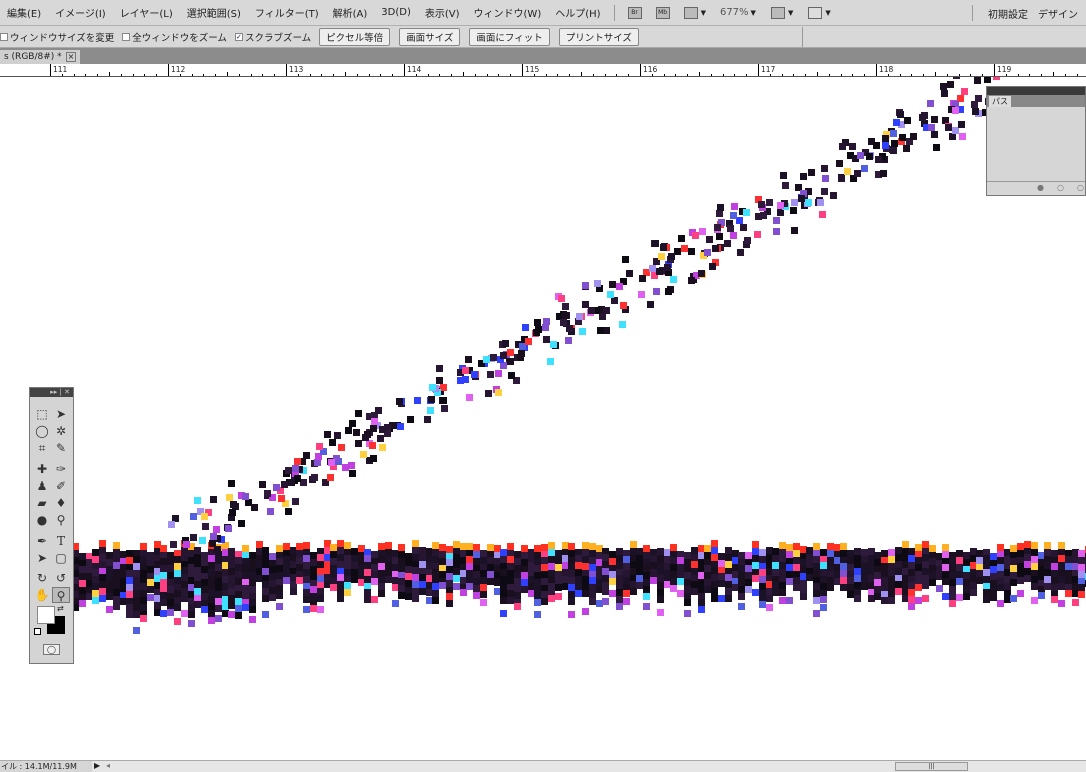  What do you see at coordinates (61, 595) in the screenshot?
I see `zoom-tool-icon: ⚲` at bounding box center [61, 595].